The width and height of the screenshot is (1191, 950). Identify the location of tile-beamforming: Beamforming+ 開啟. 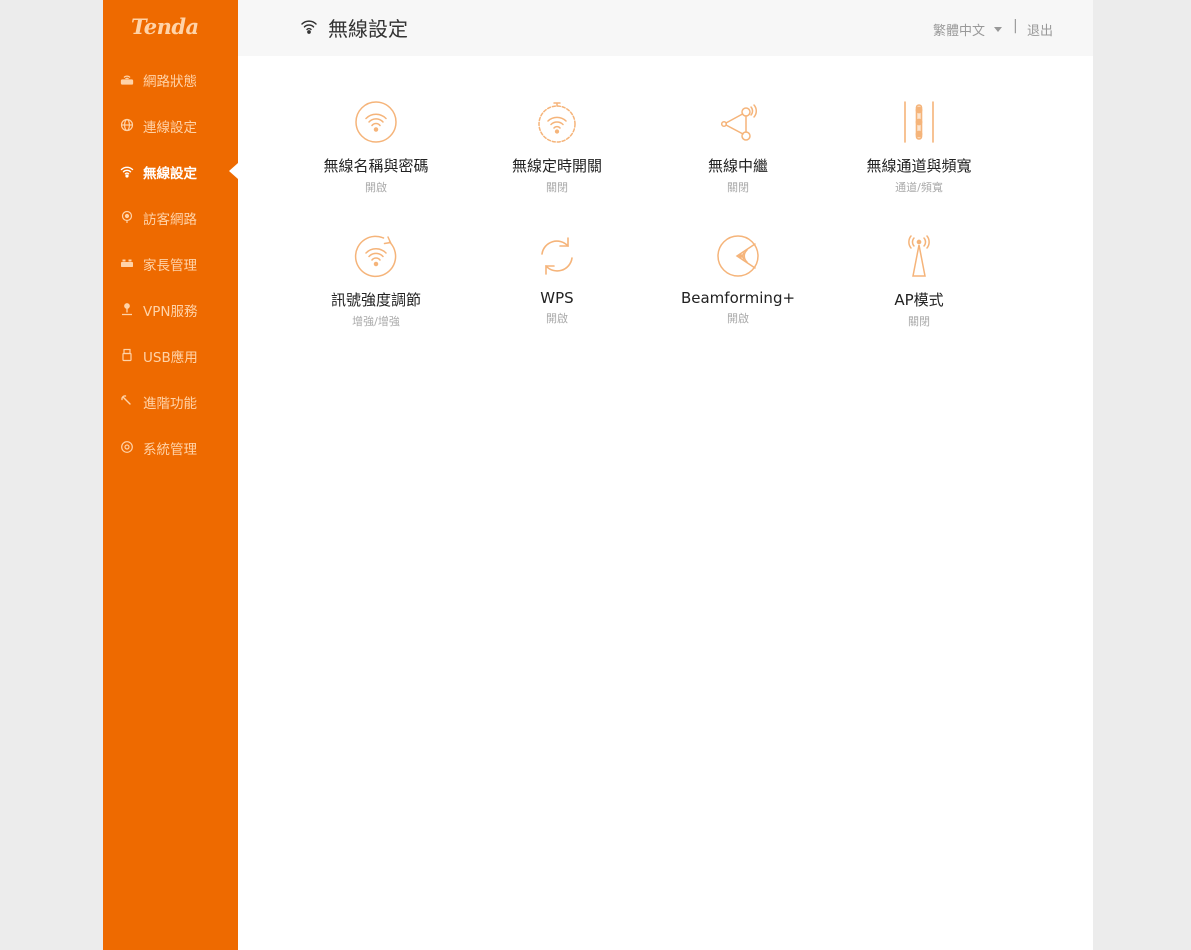
(738, 279).